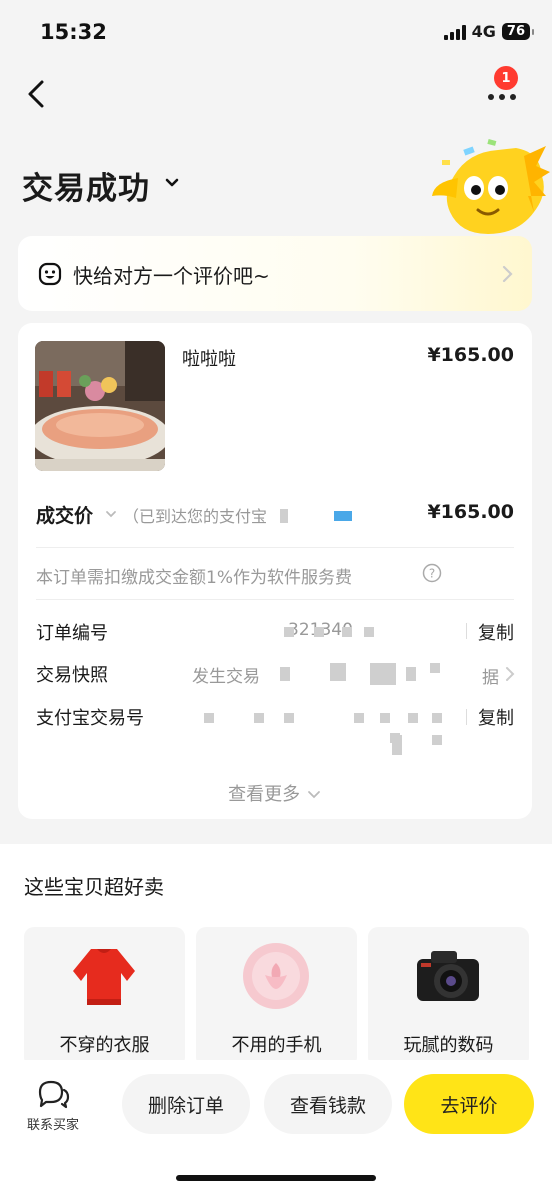 The height and width of the screenshot is (1195, 552). Describe the element at coordinates (104, 977) in the screenshot. I see `sweater-icon` at that location.